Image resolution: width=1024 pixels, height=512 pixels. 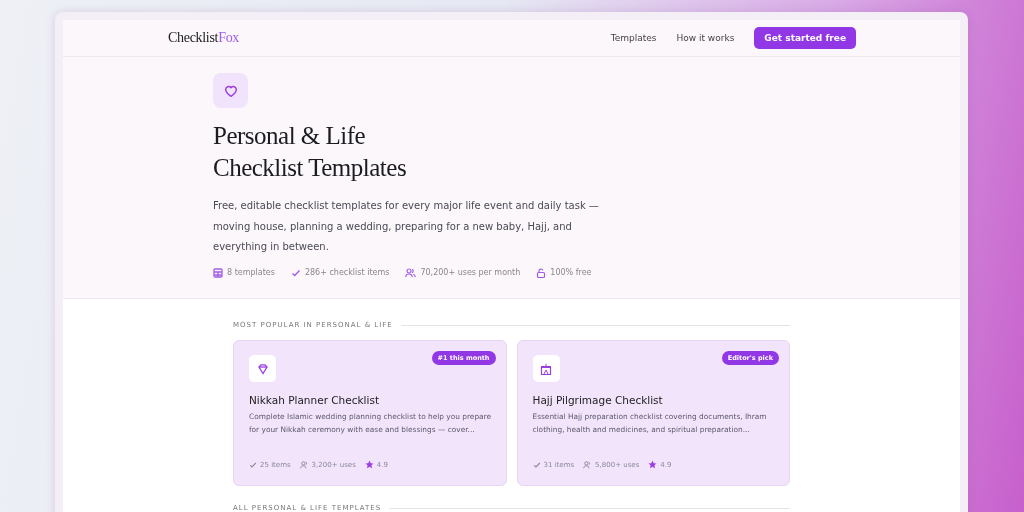 What do you see at coordinates (805, 38) in the screenshot?
I see `get-started-button: Get started free` at bounding box center [805, 38].